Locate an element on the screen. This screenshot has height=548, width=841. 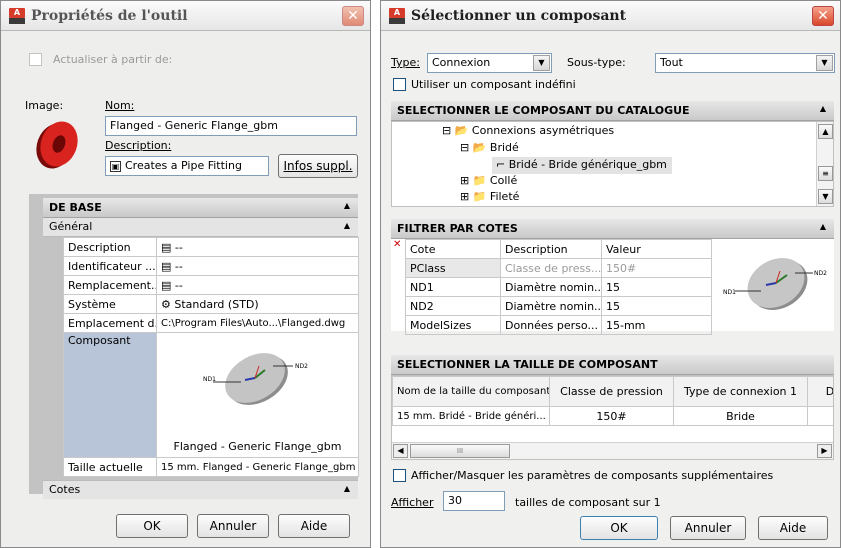
filter-value: 15-mm is located at coordinates (656, 325).